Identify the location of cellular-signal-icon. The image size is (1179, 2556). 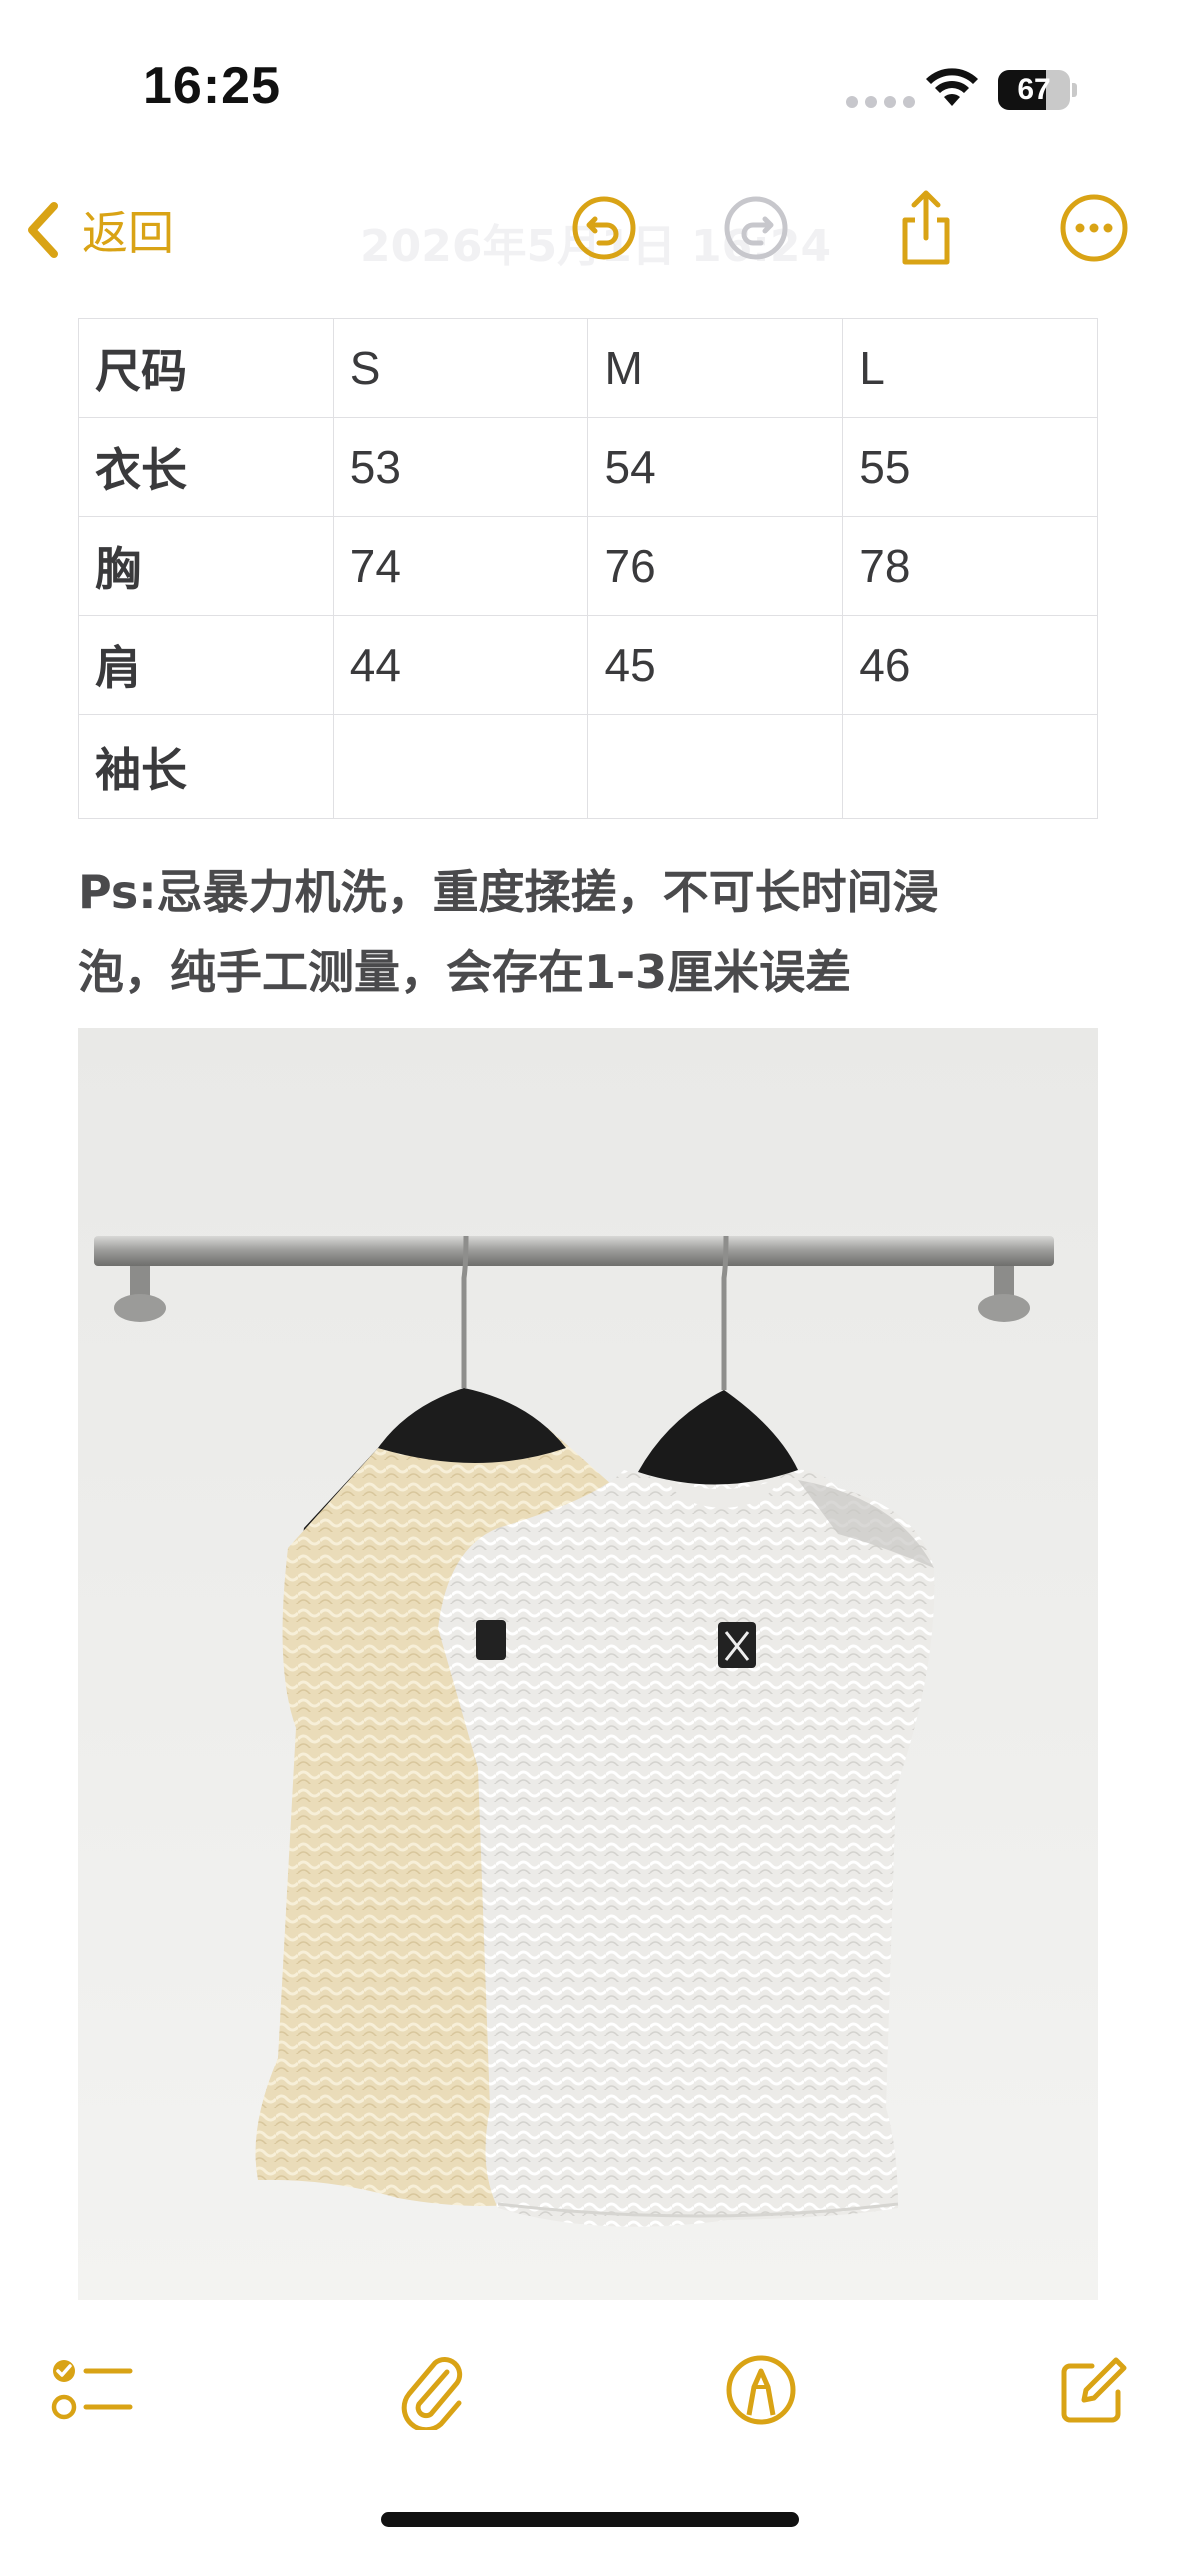
(880, 102).